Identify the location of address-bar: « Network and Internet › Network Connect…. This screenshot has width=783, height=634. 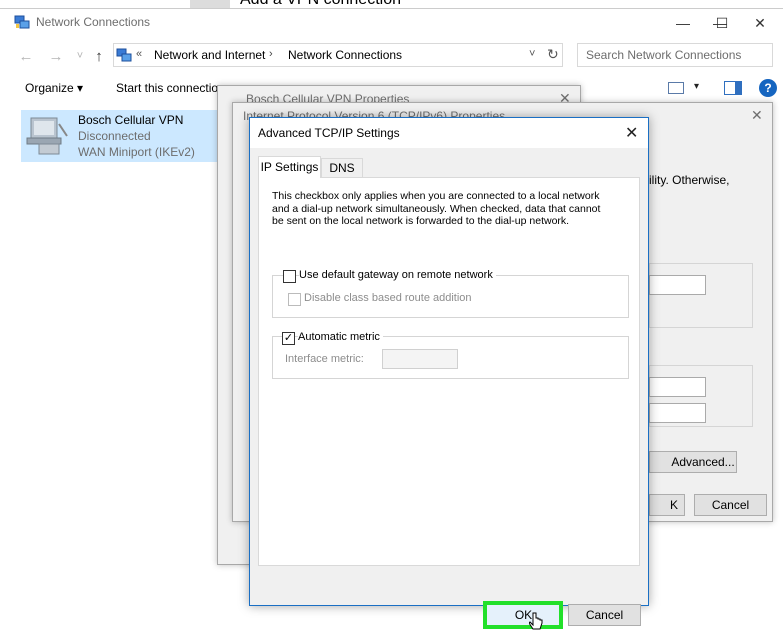
(338, 55).